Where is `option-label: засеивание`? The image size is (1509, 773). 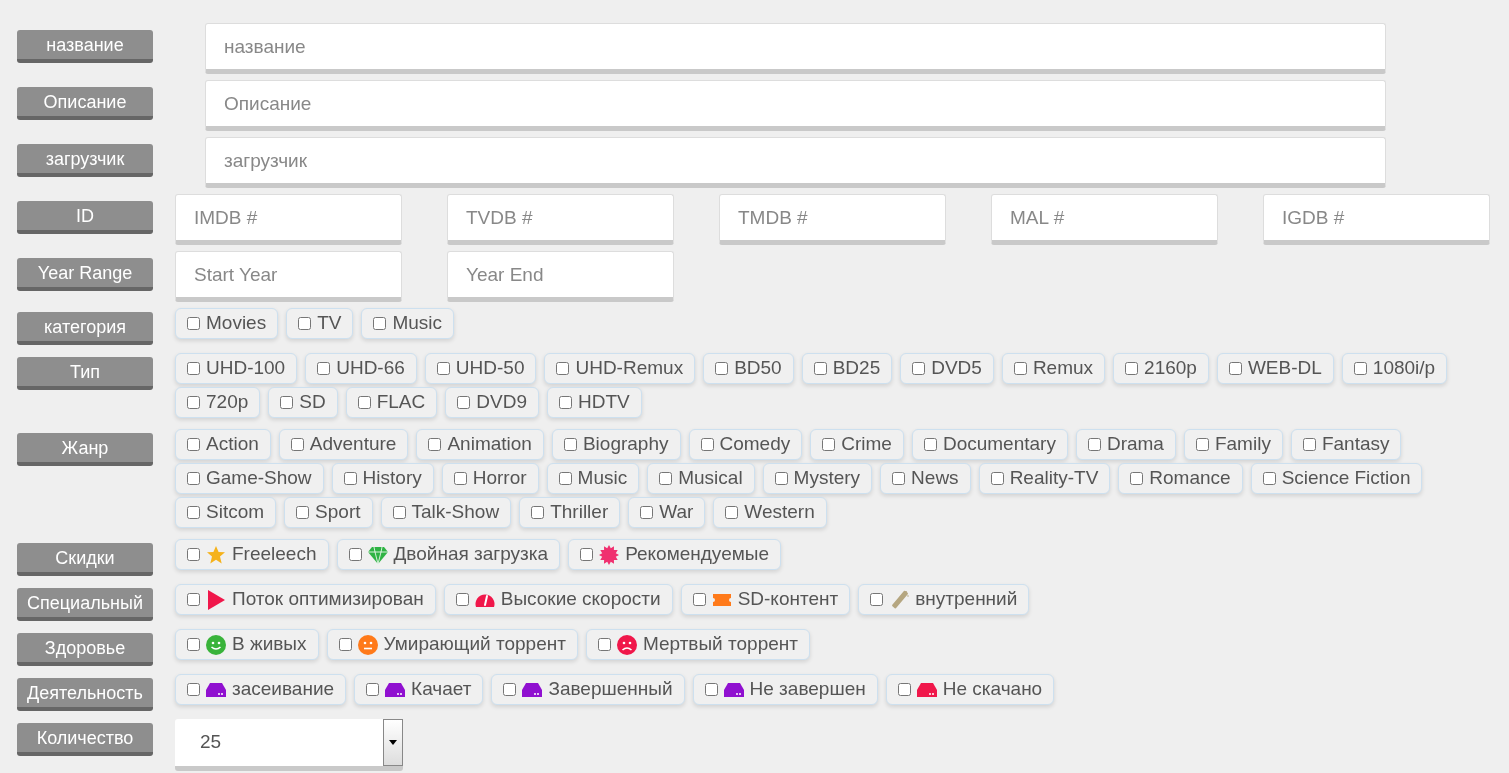 option-label: засеивание is located at coordinates (283, 689).